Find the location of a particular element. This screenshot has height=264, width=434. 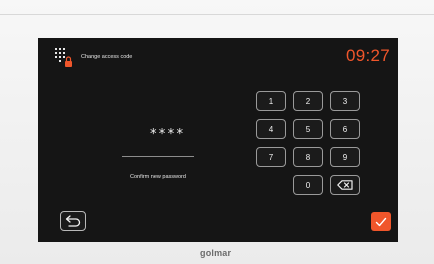

key-9: 9 is located at coordinates (345, 157).